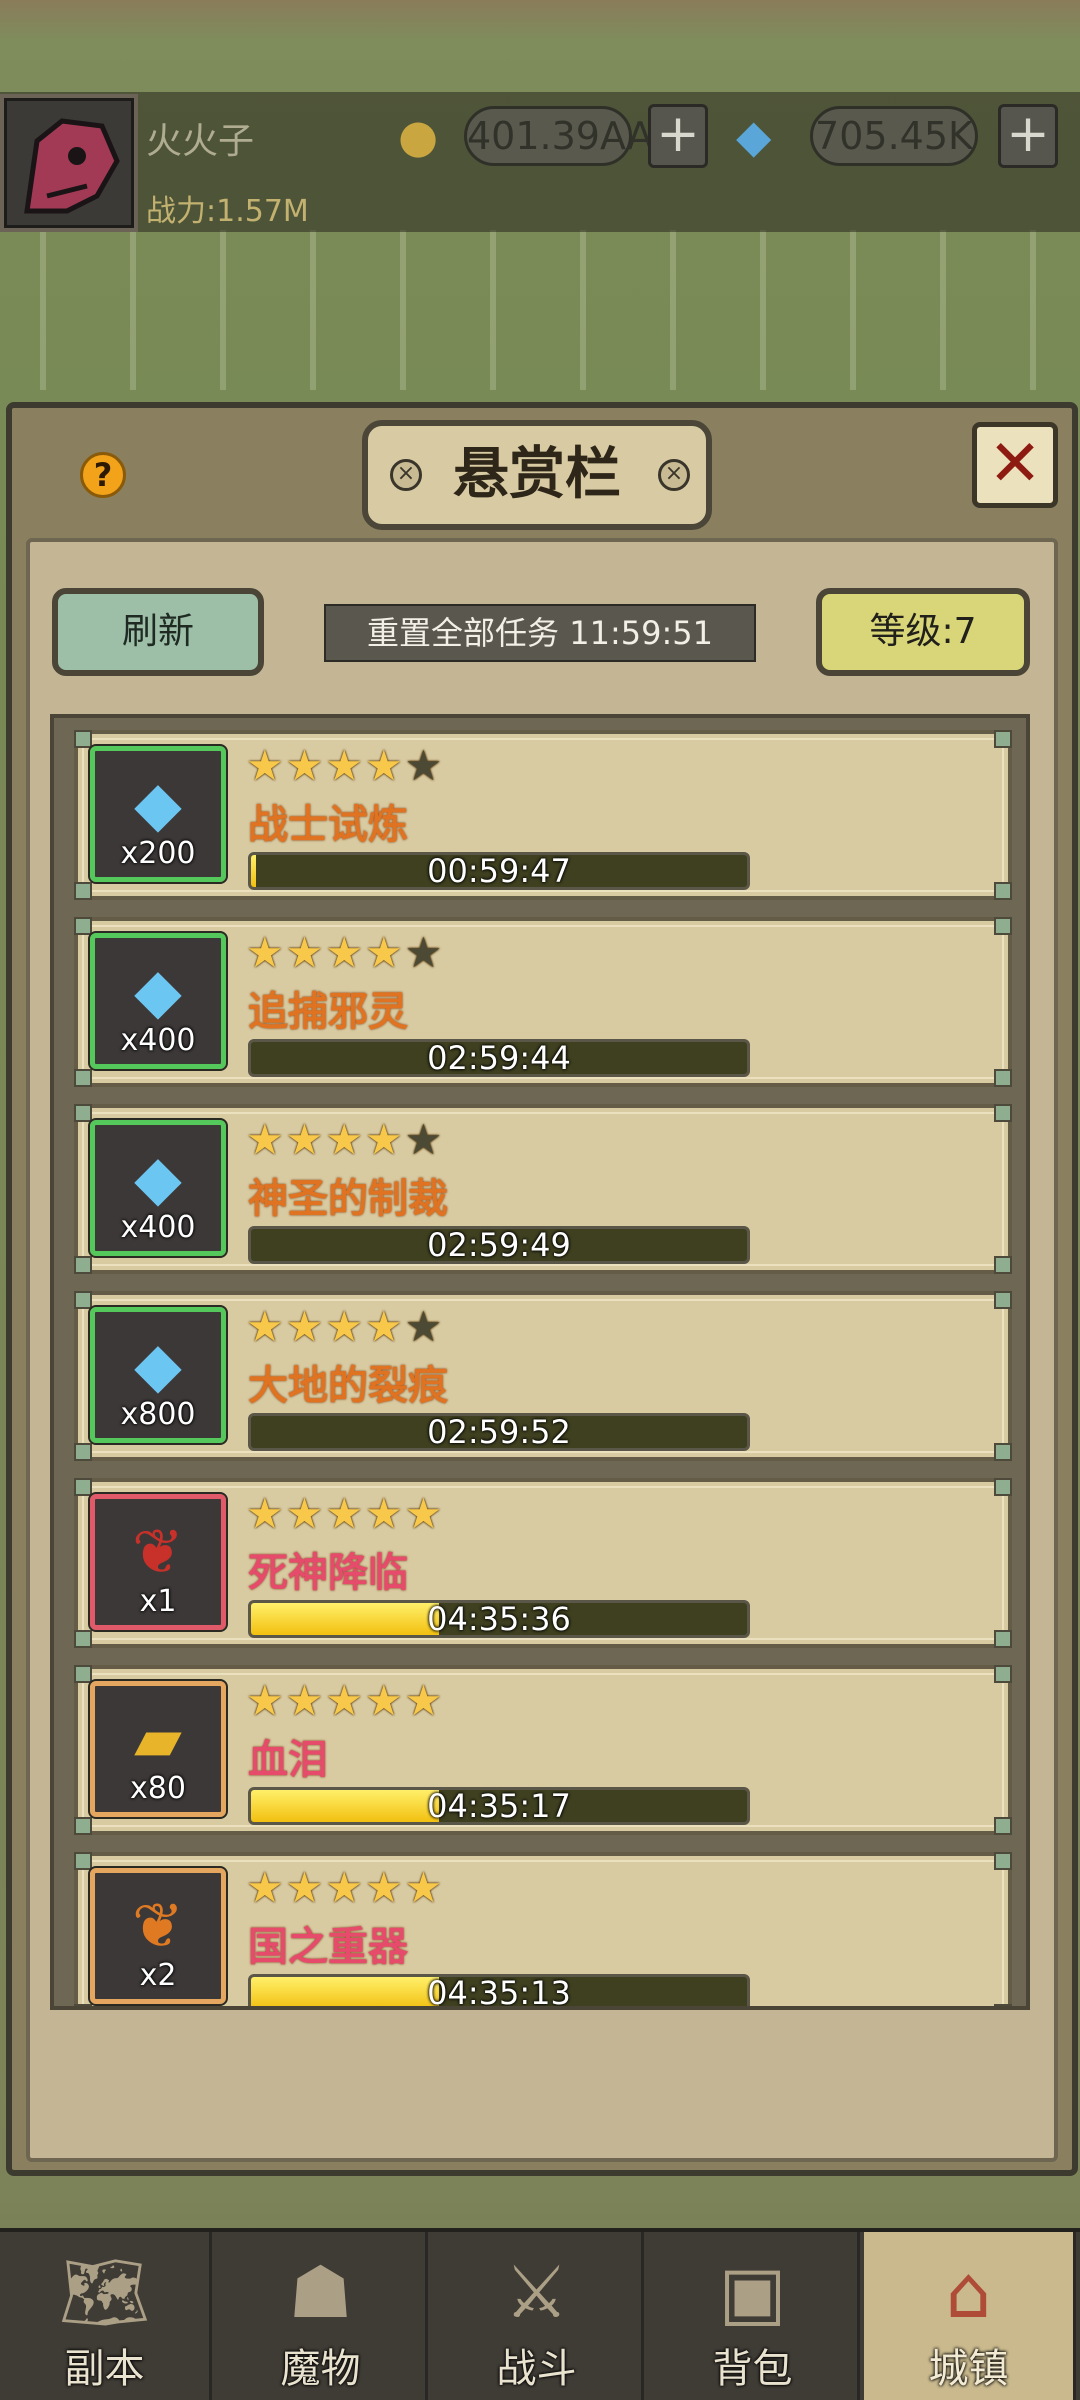  Describe the element at coordinates (678, 136) in the screenshot. I see `add-gold-button: +` at that location.